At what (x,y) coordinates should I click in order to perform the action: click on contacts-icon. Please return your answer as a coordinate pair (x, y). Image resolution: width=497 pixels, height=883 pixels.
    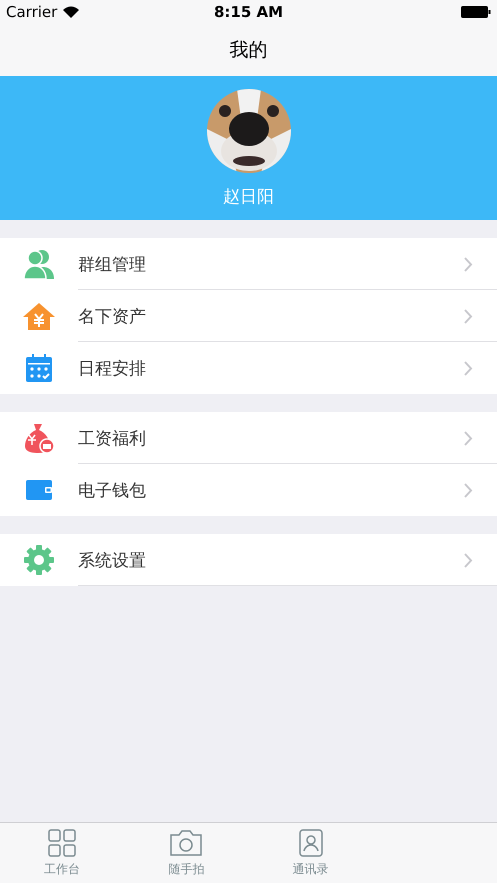
    Looking at the image, I should click on (310, 842).